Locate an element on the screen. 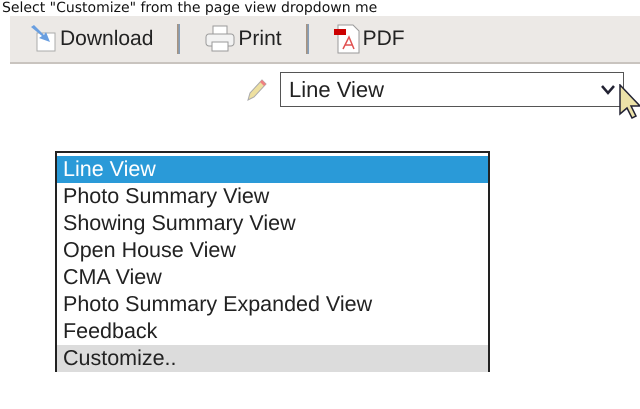 The image size is (640, 409). view-dropdown: Line View is located at coordinates (452, 89).